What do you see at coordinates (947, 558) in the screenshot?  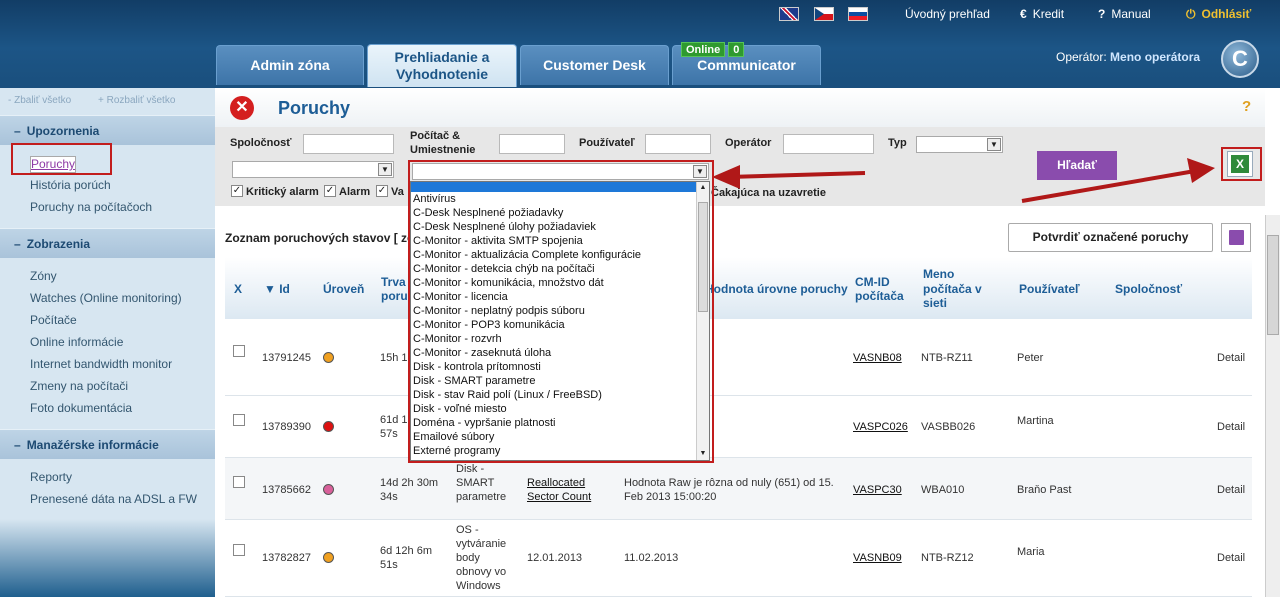 I see `row-name: NTB-RZ12` at bounding box center [947, 558].